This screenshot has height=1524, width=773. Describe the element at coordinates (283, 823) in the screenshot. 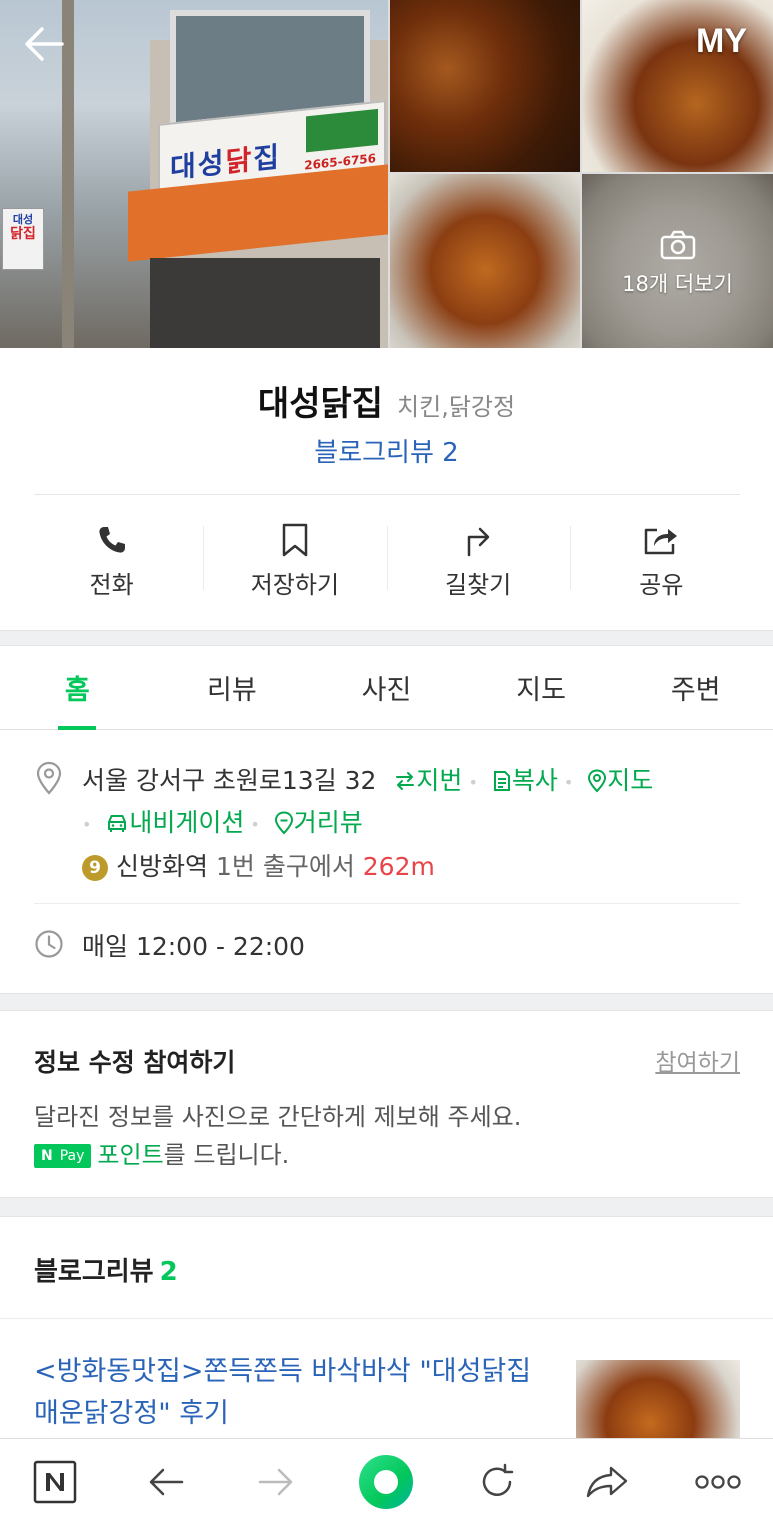

I see `street-view-pin-icon` at that location.